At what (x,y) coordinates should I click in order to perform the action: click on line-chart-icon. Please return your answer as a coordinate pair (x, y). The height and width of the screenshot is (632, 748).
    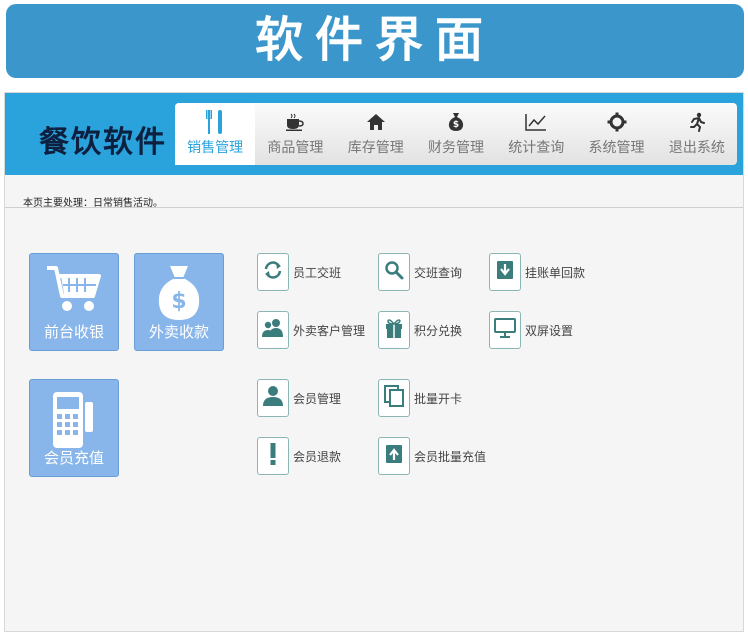
    Looking at the image, I should click on (536, 122).